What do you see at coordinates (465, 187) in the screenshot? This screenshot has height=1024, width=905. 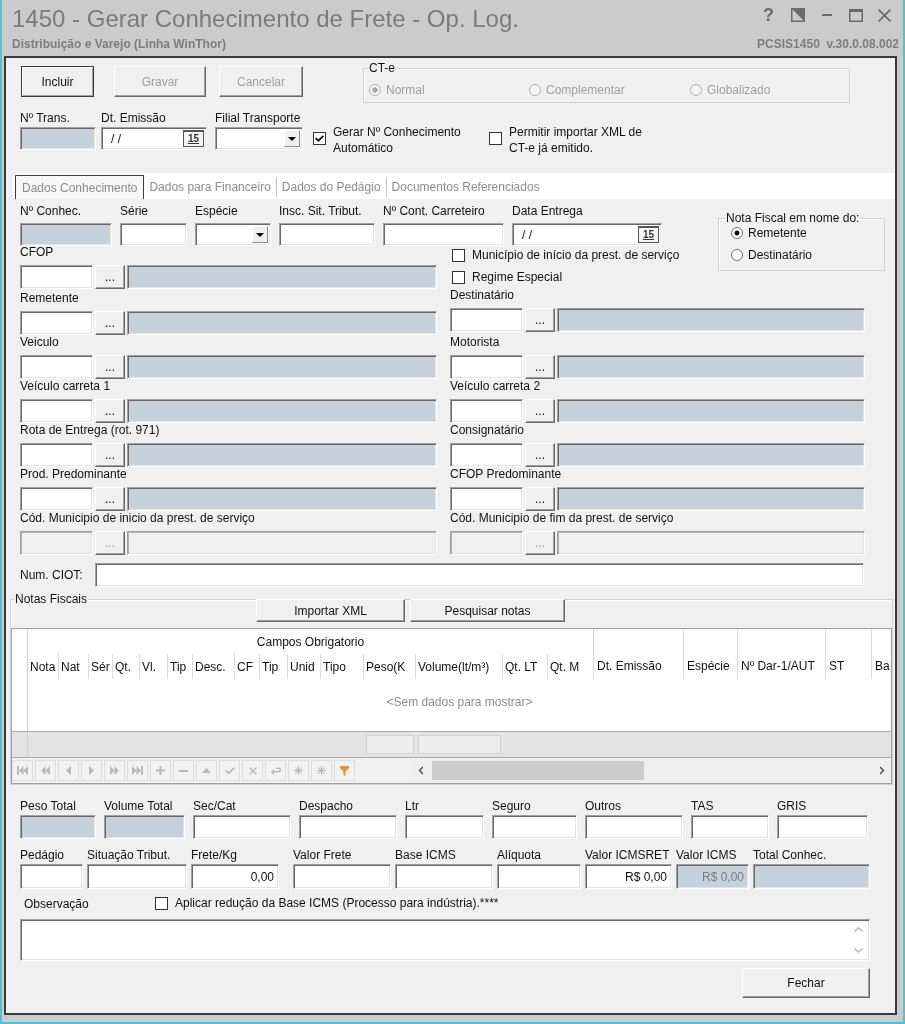 I see `tab: Documentos Referenciados` at bounding box center [465, 187].